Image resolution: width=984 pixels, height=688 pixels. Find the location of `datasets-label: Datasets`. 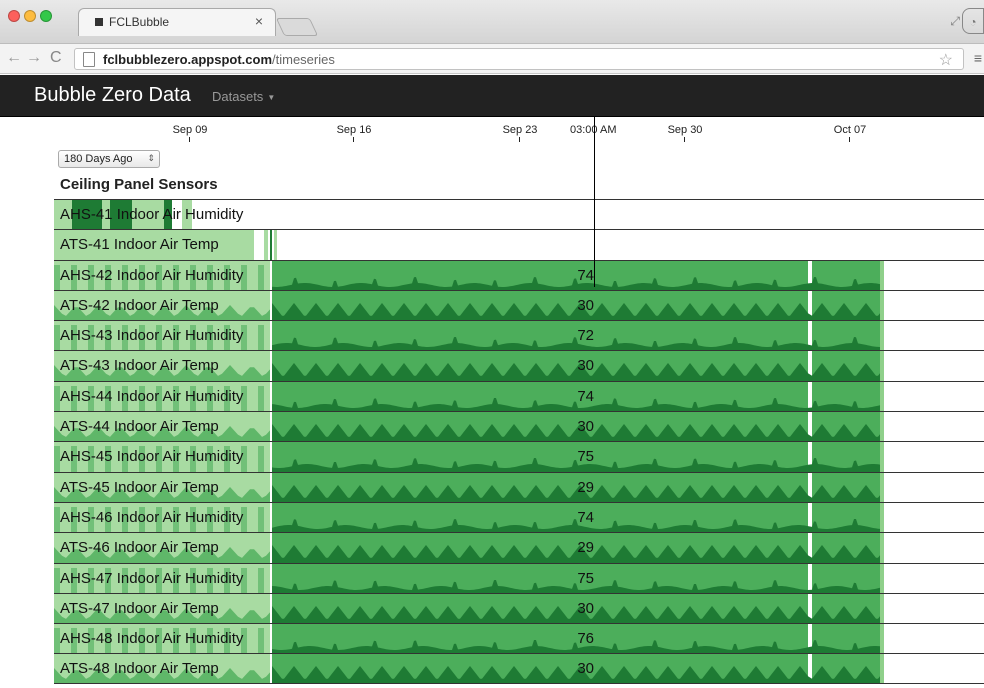

datasets-label: Datasets is located at coordinates (238, 96).